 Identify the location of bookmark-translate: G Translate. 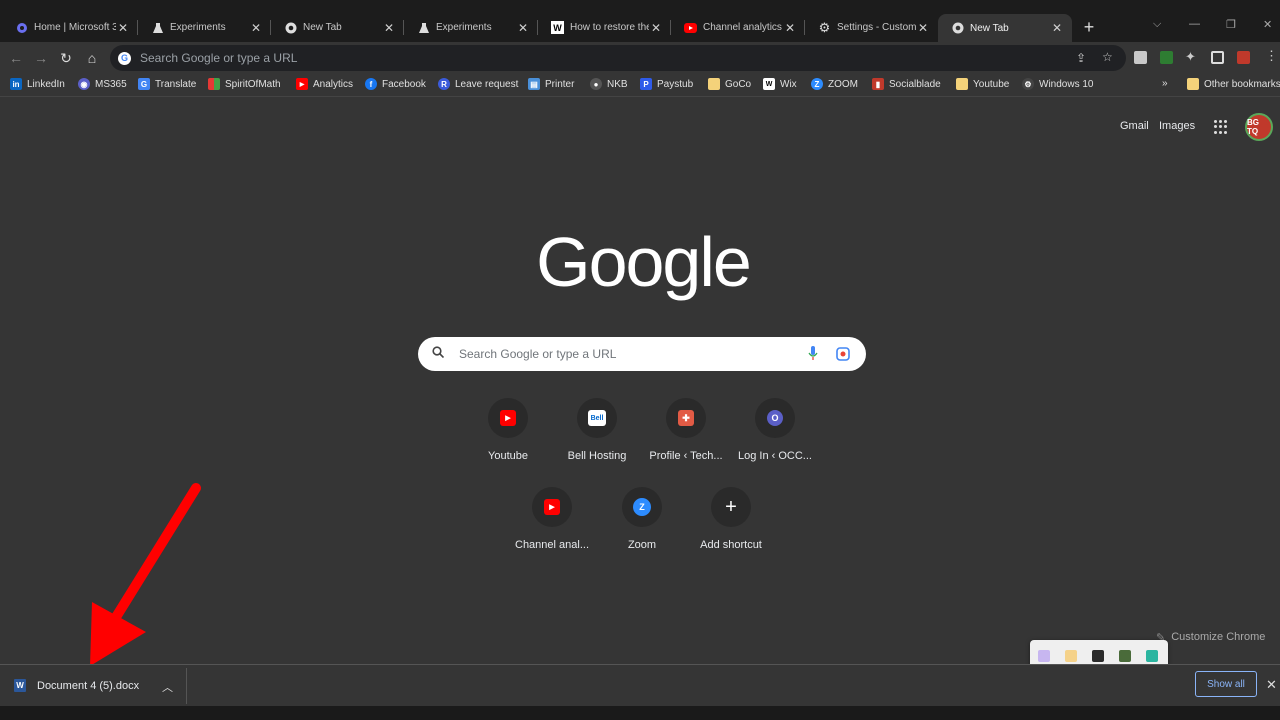
(167, 84).